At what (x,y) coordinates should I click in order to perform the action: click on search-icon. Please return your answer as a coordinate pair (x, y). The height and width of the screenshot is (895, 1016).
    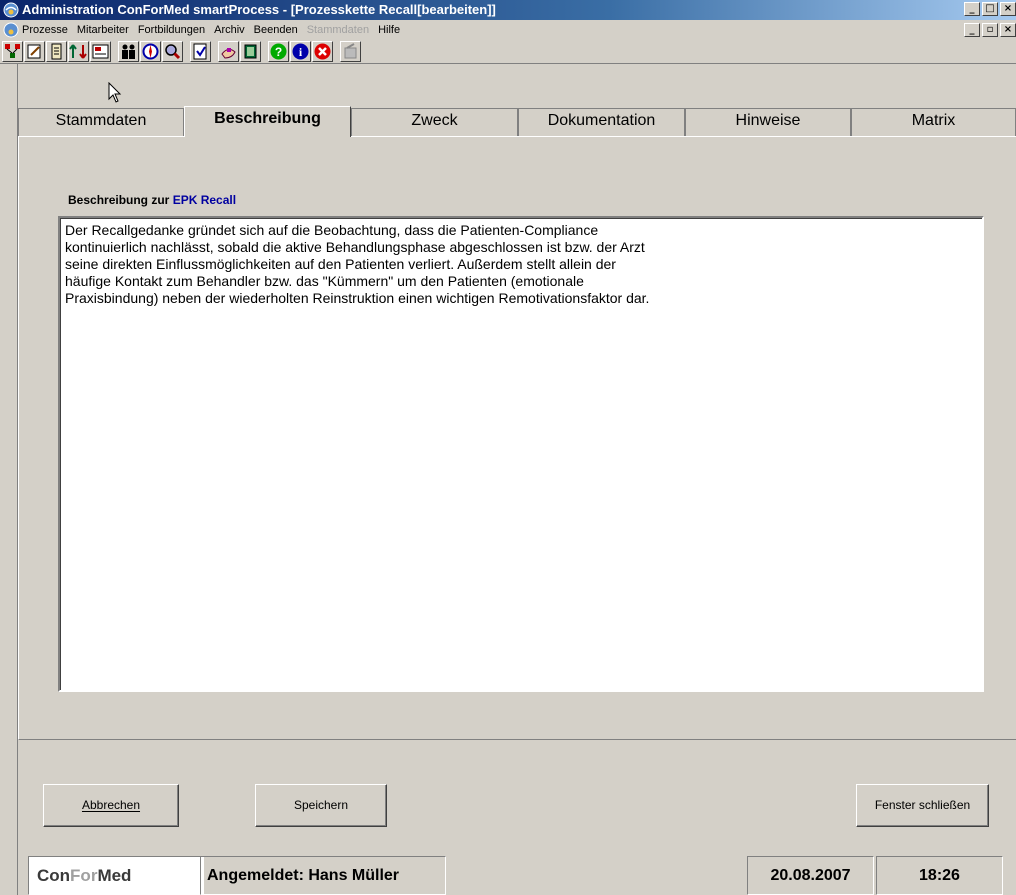
    Looking at the image, I should click on (172, 51).